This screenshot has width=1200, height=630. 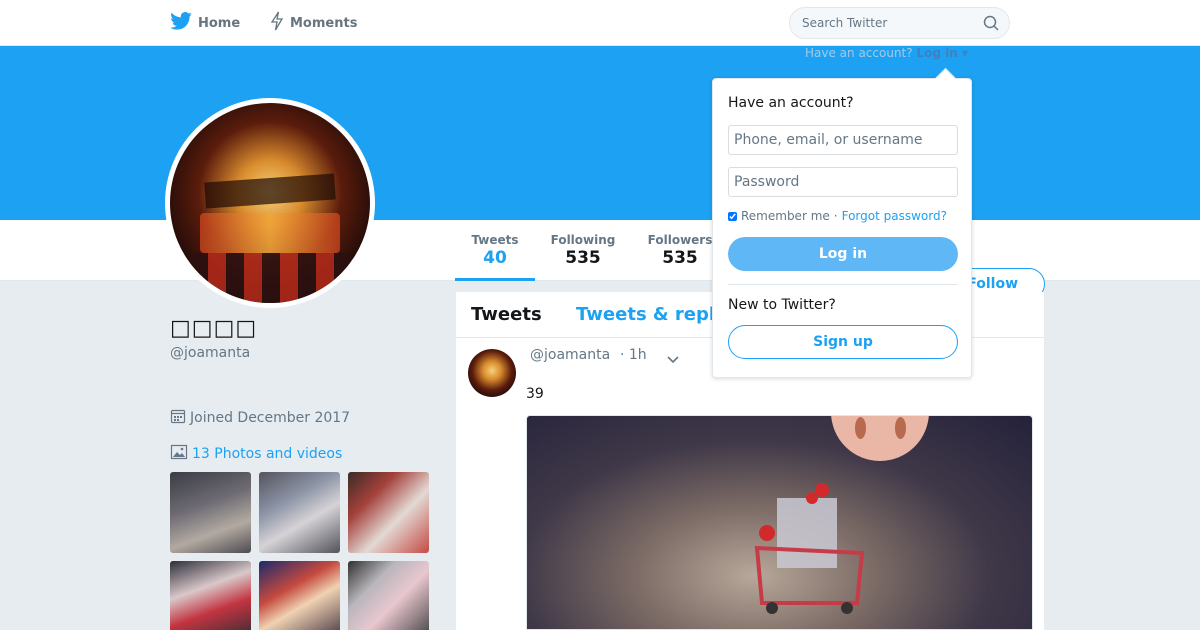 What do you see at coordinates (270, 418) in the screenshot?
I see `joined-text: Joined December 2017` at bounding box center [270, 418].